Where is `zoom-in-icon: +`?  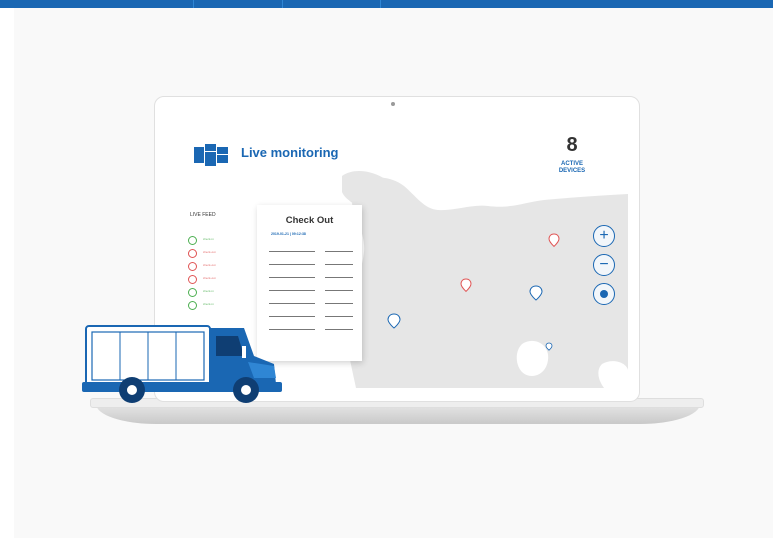 zoom-in-icon: + is located at coordinates (604, 235).